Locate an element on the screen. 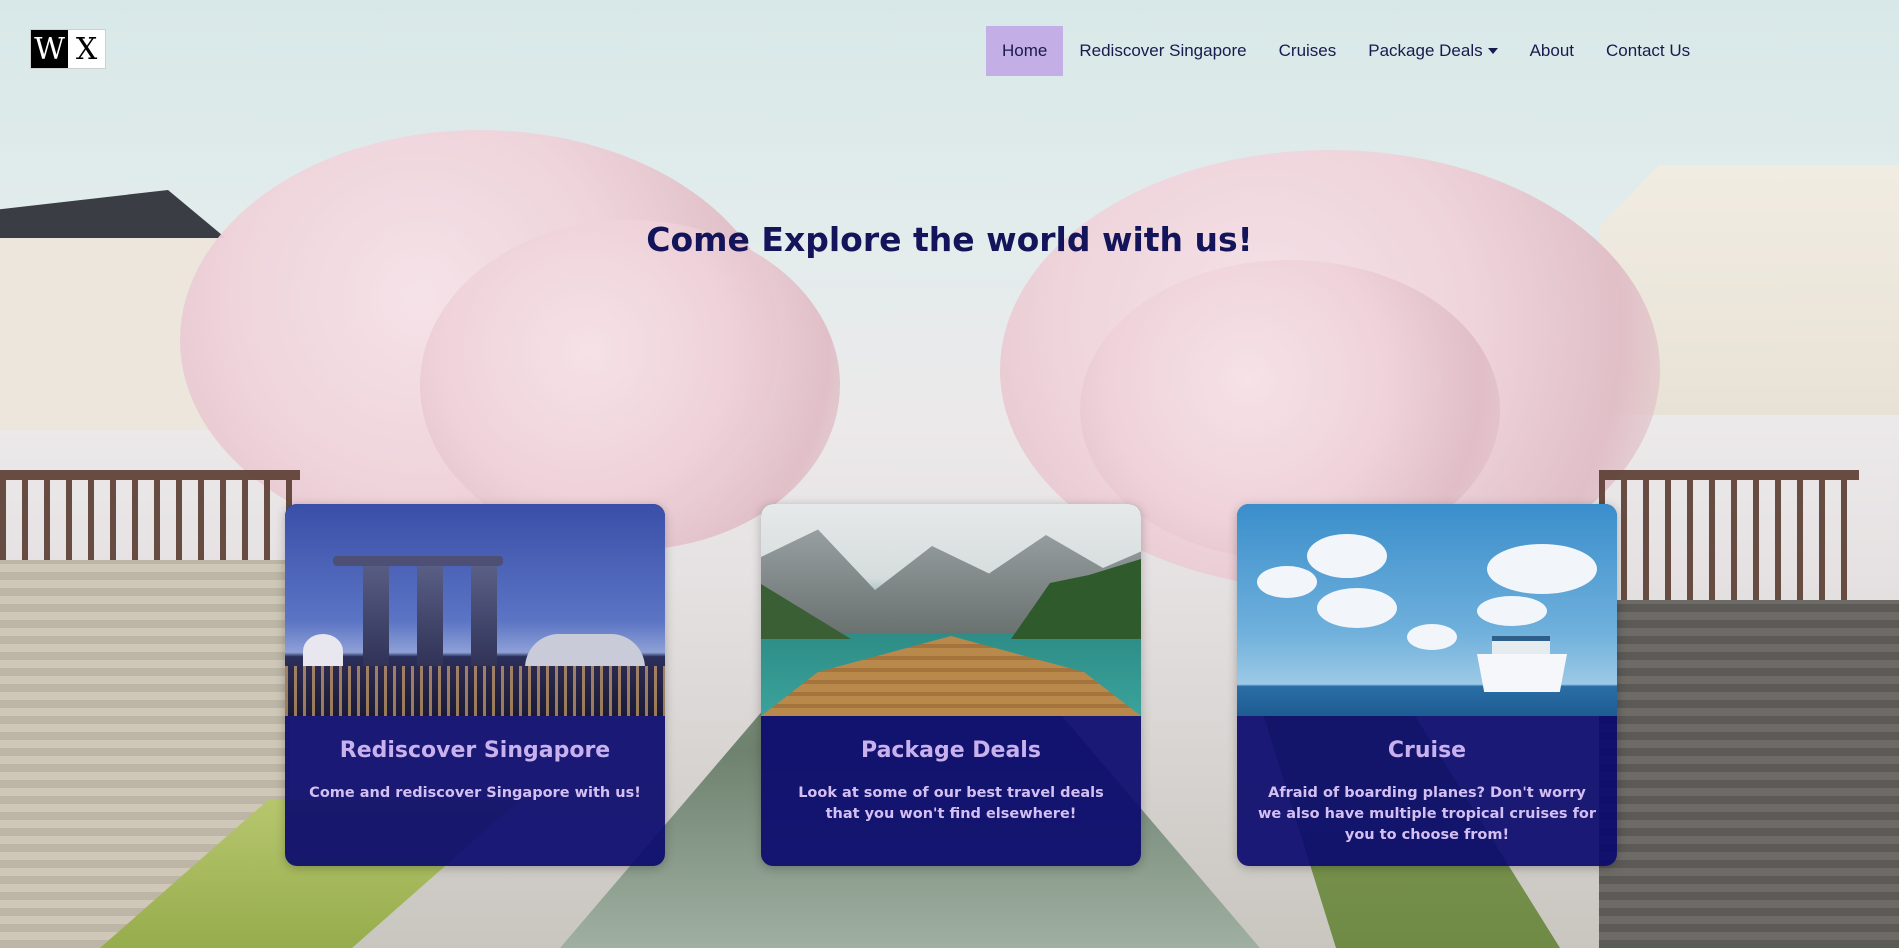 The image size is (1899, 948). nav-cruises: Cruises is located at coordinates (1308, 51).